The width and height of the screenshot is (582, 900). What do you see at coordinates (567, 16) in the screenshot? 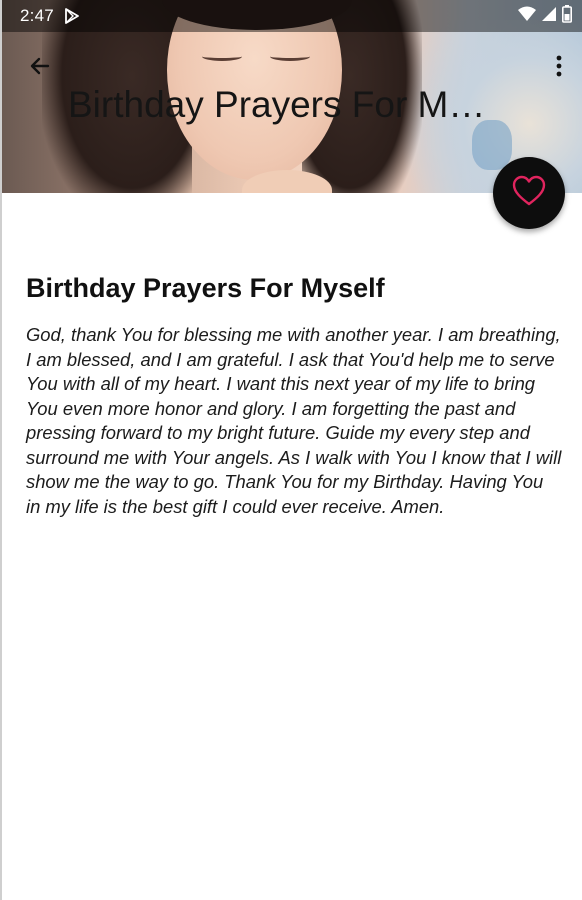
I see `battery-icon` at bounding box center [567, 16].